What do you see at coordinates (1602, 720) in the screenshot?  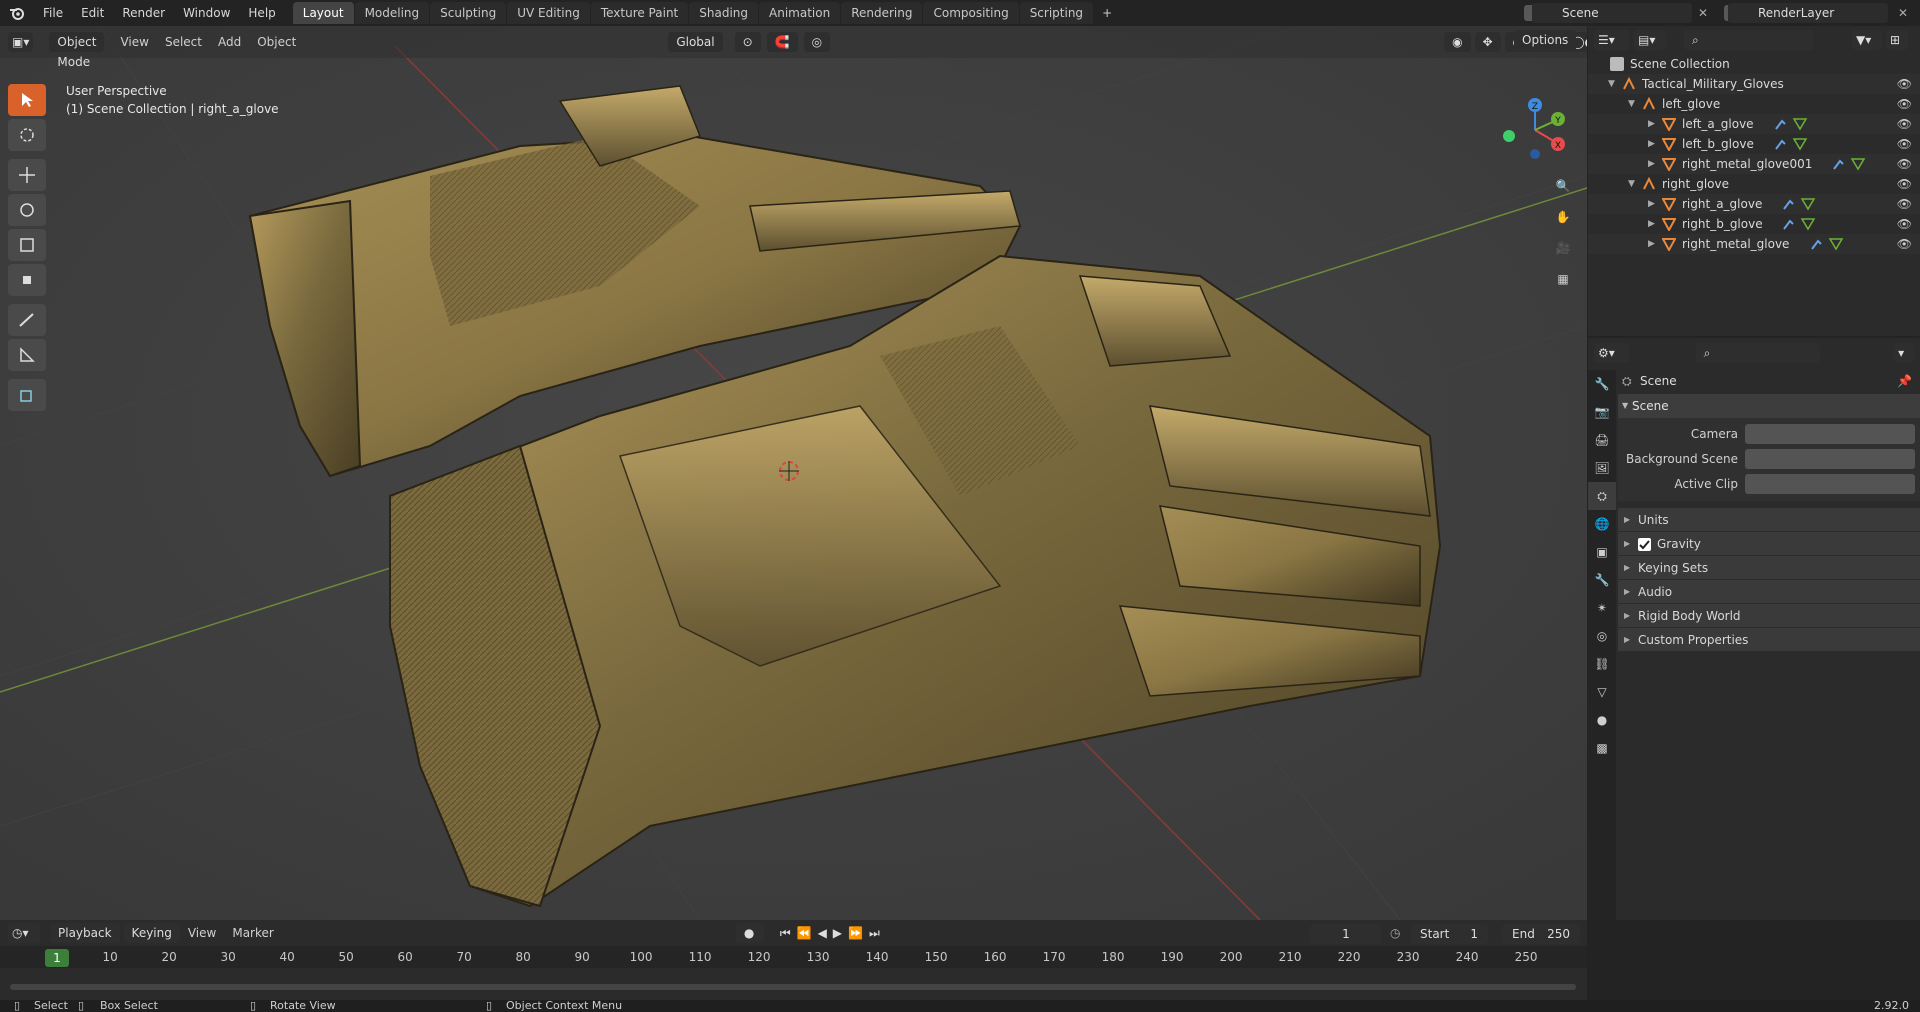 I see `material-tab-icon: ●` at bounding box center [1602, 720].